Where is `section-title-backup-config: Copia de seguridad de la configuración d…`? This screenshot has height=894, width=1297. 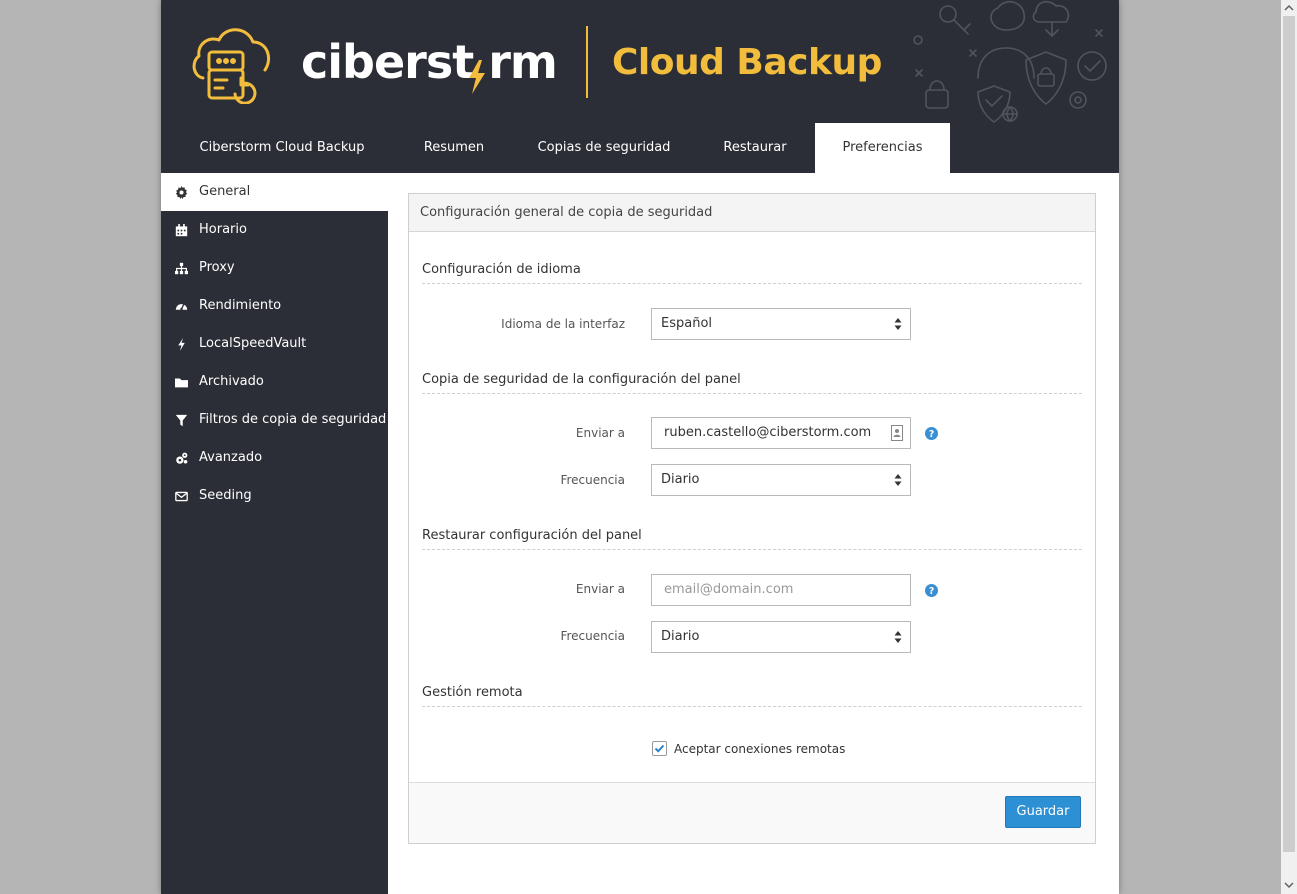
section-title-backup-config: Copia de seguridad de la configuración d… is located at coordinates (752, 383).